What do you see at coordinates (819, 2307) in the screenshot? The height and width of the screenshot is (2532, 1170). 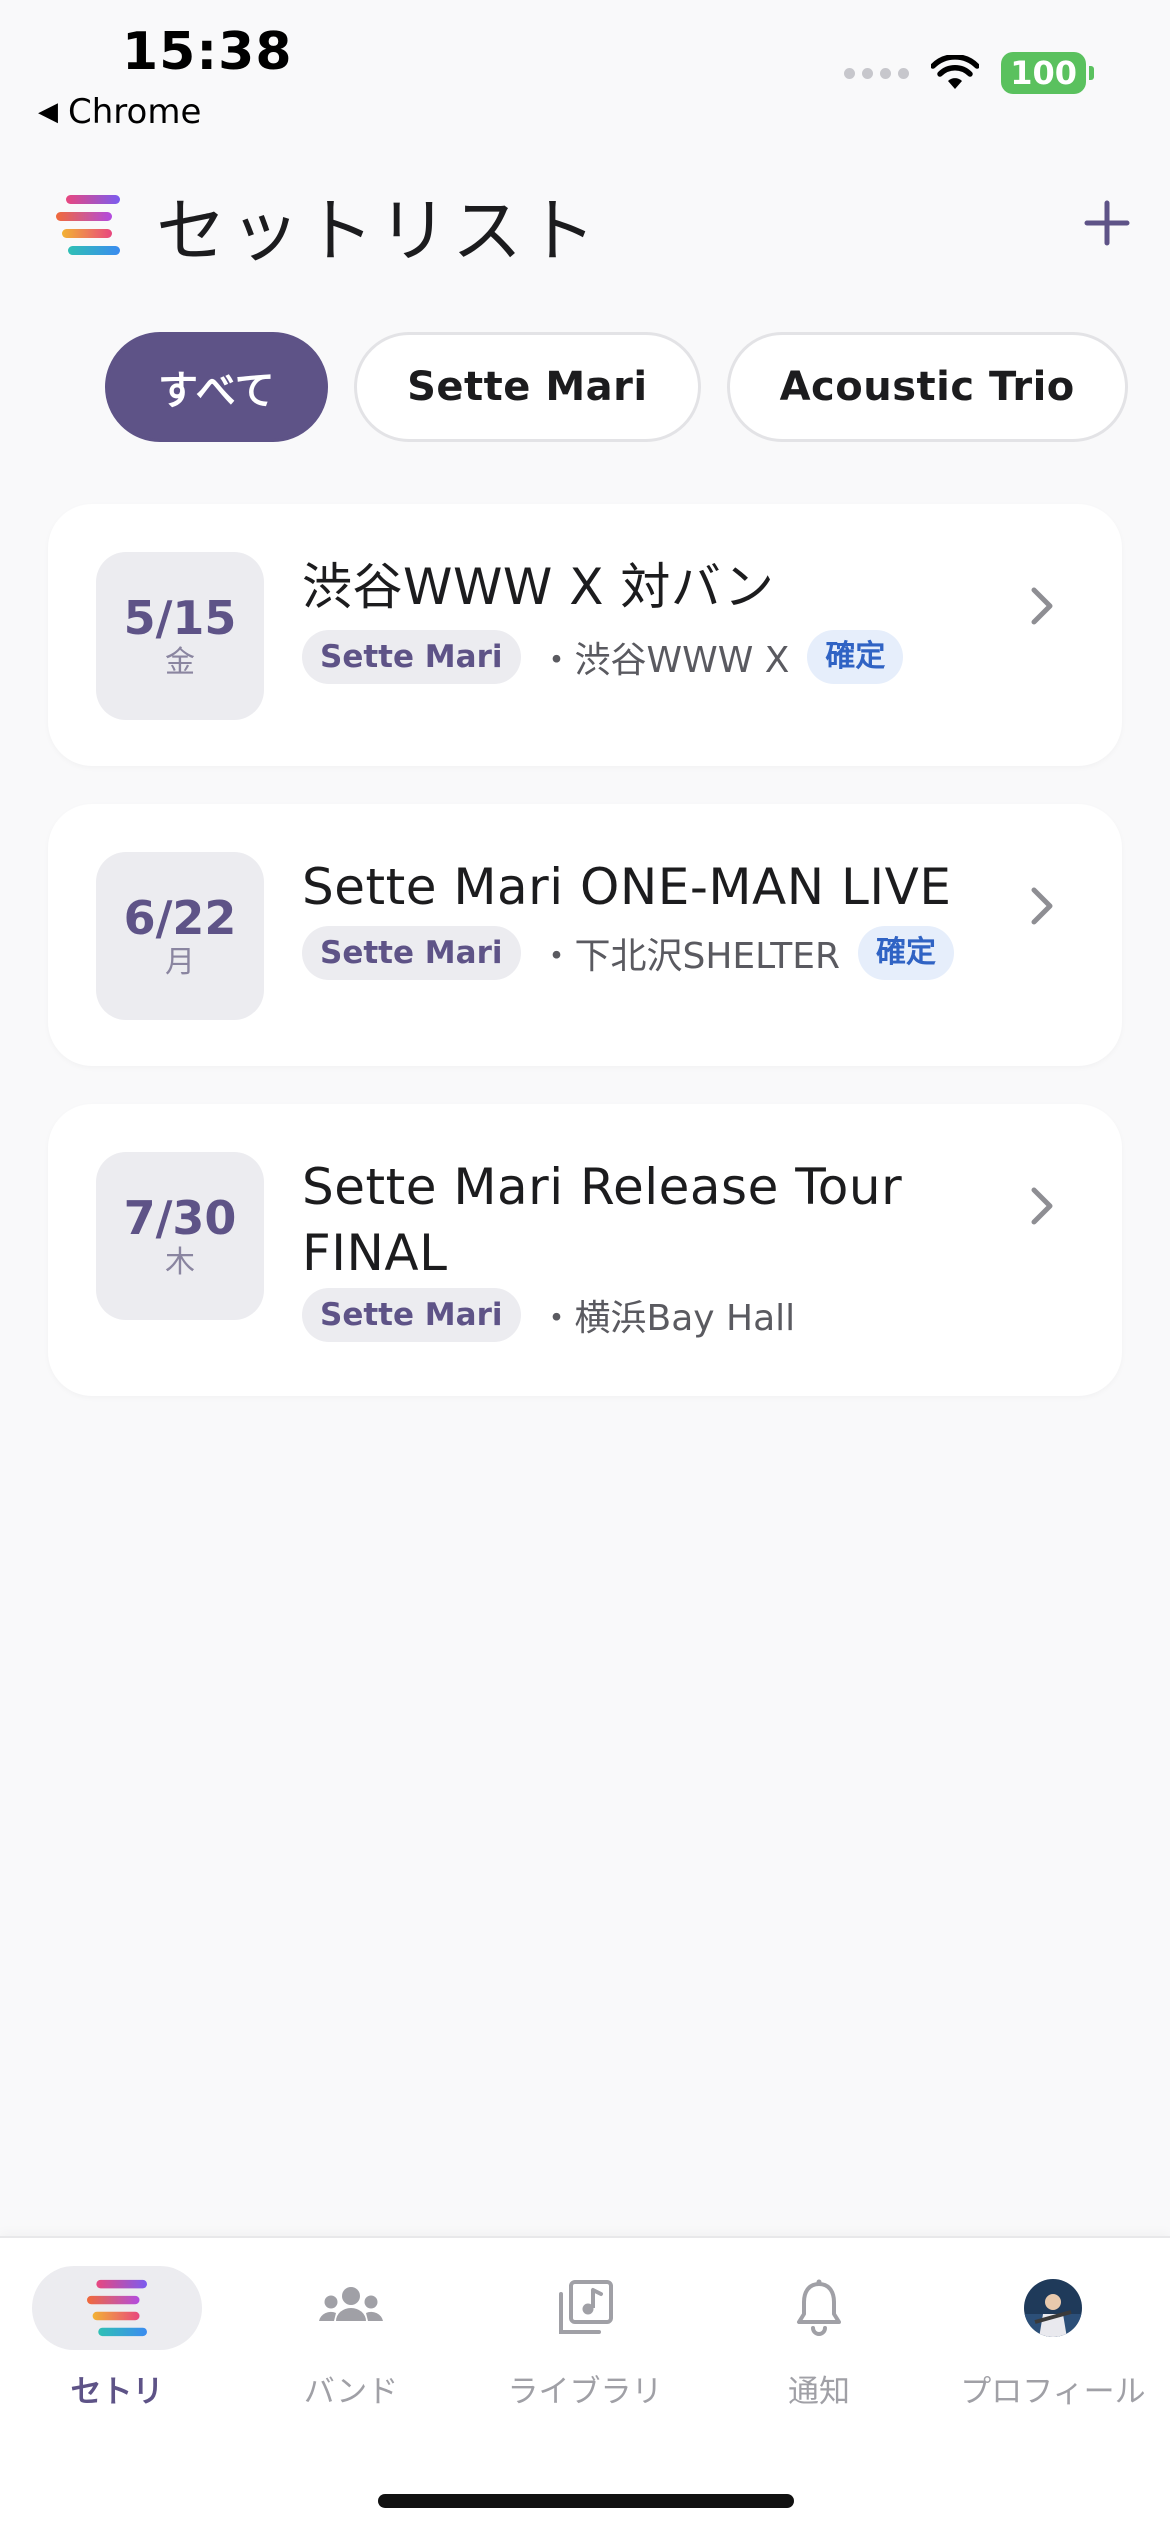 I see `bell-icon` at bounding box center [819, 2307].